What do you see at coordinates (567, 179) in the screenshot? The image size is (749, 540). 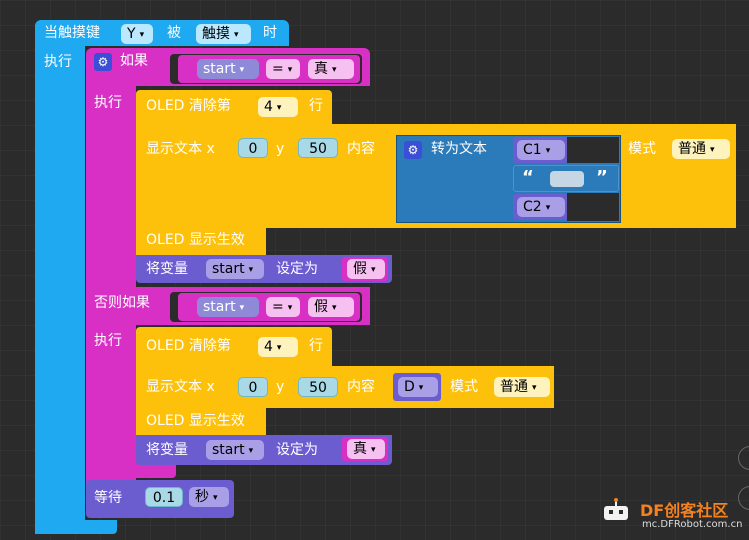 I see `string-value-field` at bounding box center [567, 179].